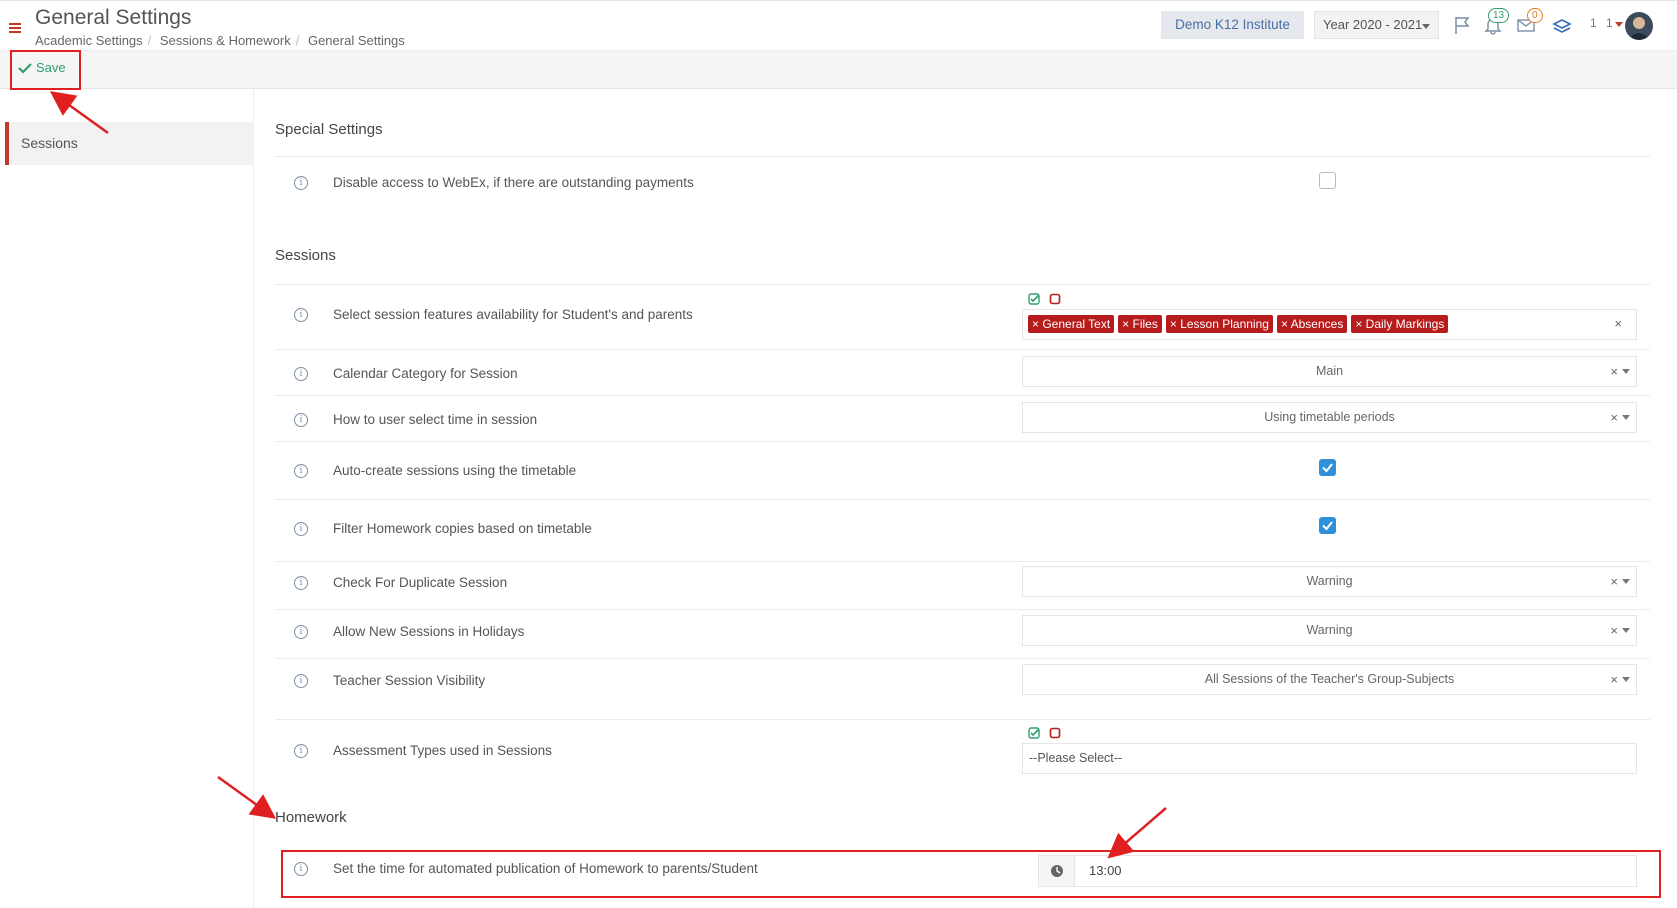 The image size is (1677, 908). What do you see at coordinates (79, 113) in the screenshot?
I see `annotation-arrow-save` at bounding box center [79, 113].